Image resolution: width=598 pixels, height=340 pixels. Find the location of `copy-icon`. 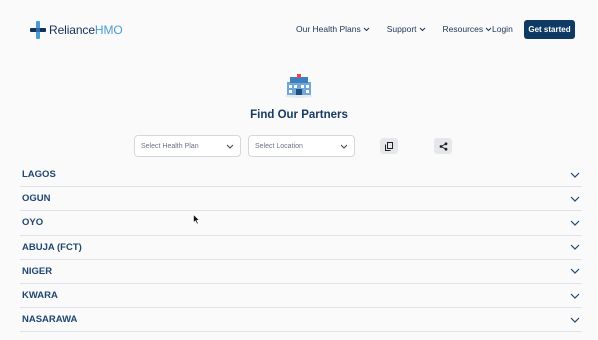

copy-icon is located at coordinates (389, 146).